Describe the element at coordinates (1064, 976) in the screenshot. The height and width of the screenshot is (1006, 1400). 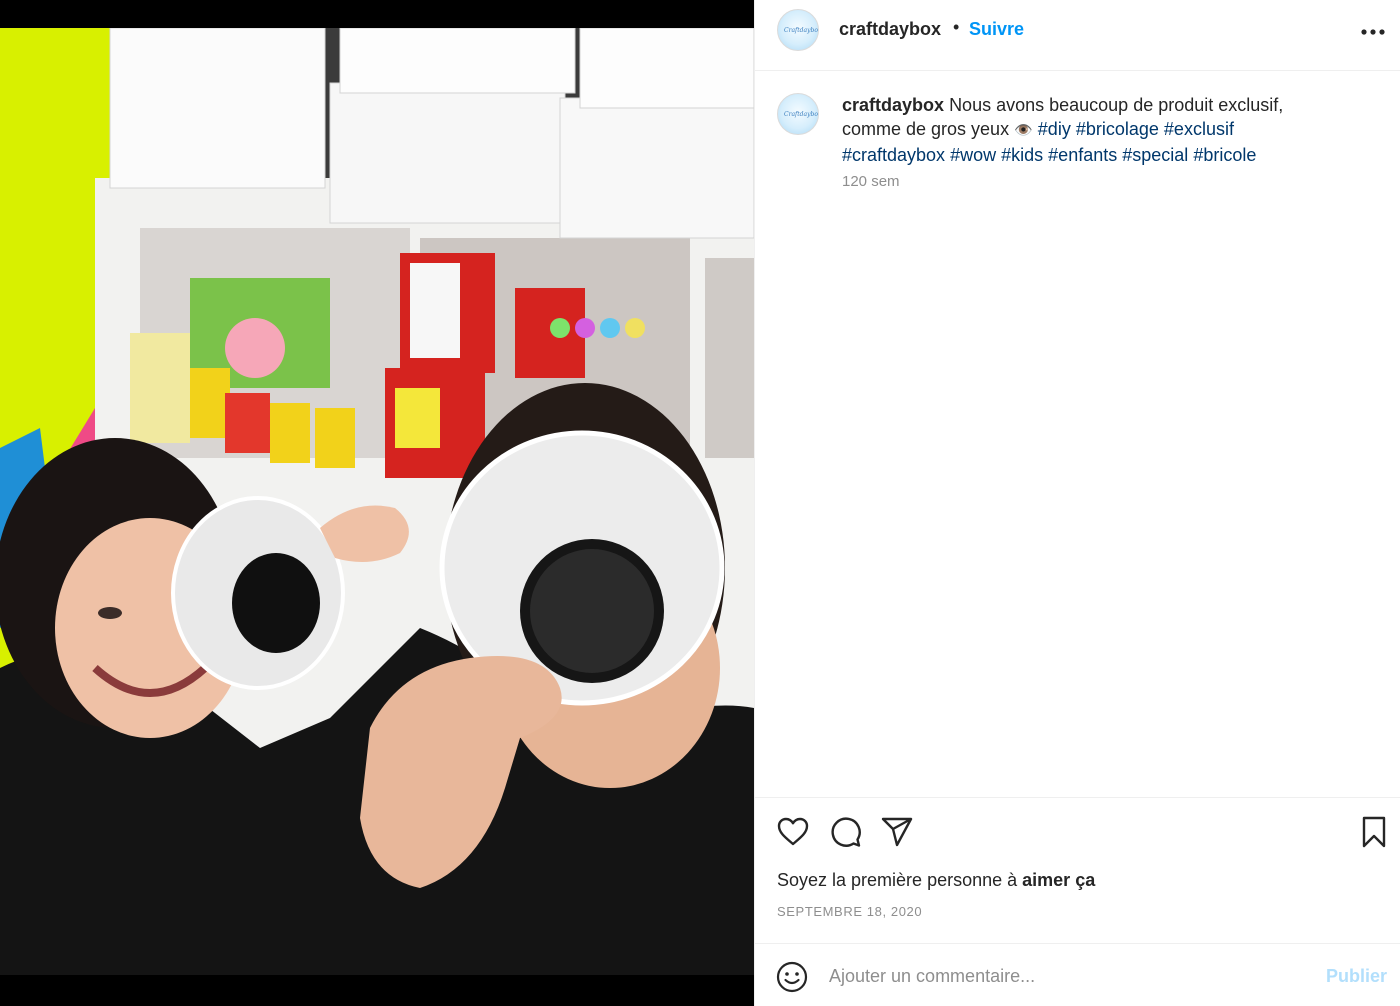
I see `comment-input` at that location.